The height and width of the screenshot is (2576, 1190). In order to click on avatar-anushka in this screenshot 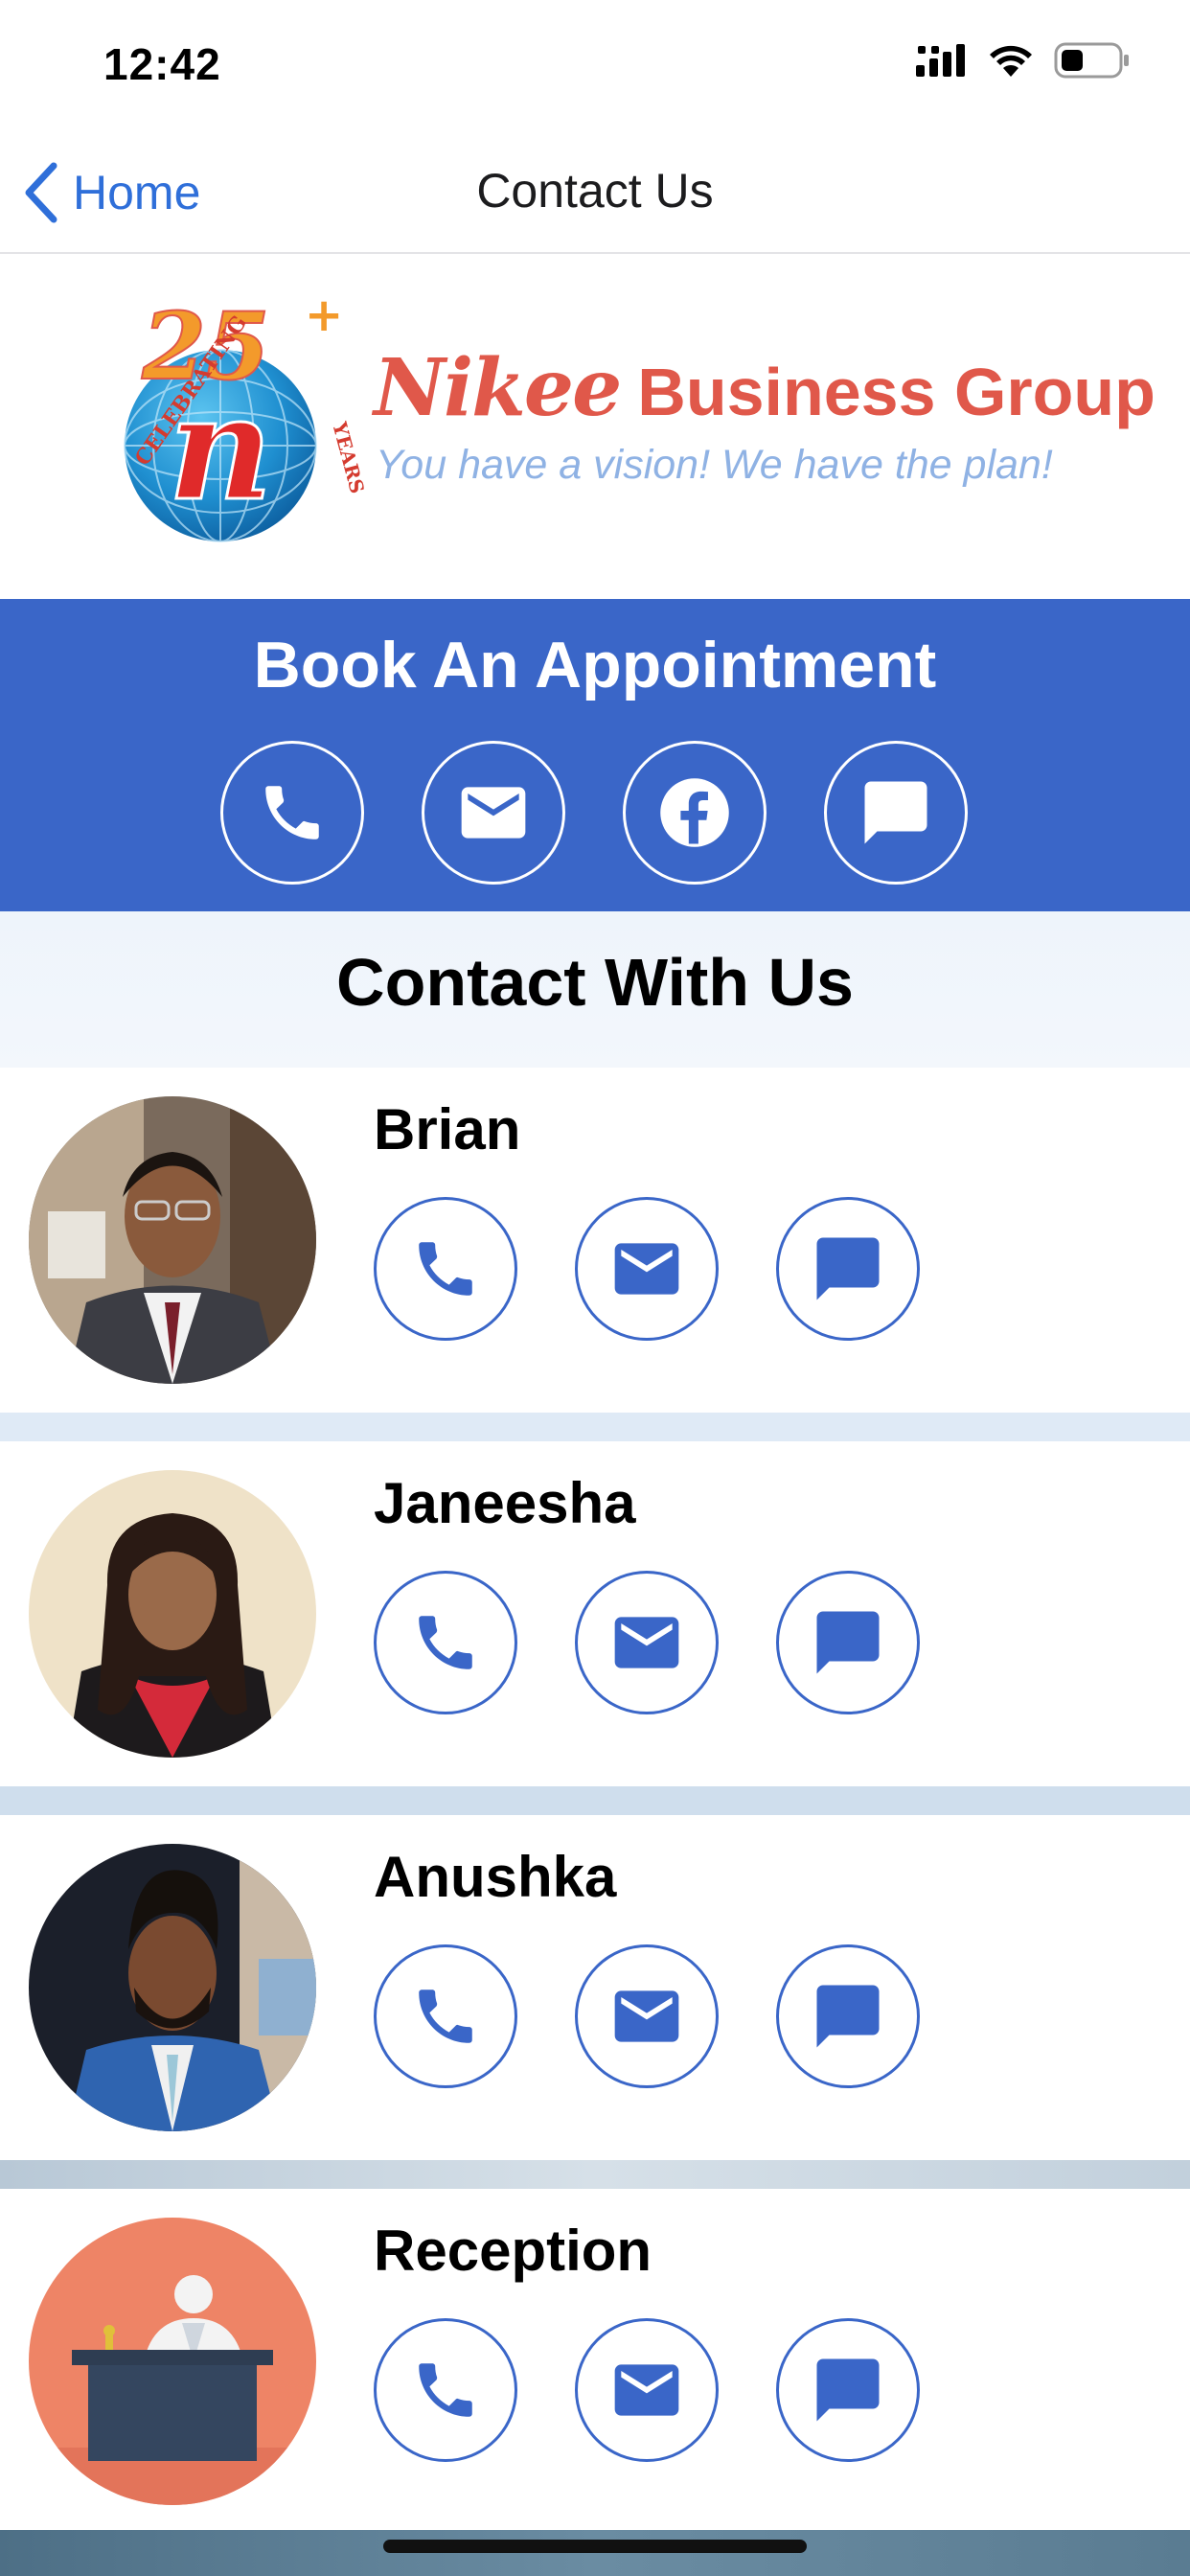, I will do `click(172, 1988)`.